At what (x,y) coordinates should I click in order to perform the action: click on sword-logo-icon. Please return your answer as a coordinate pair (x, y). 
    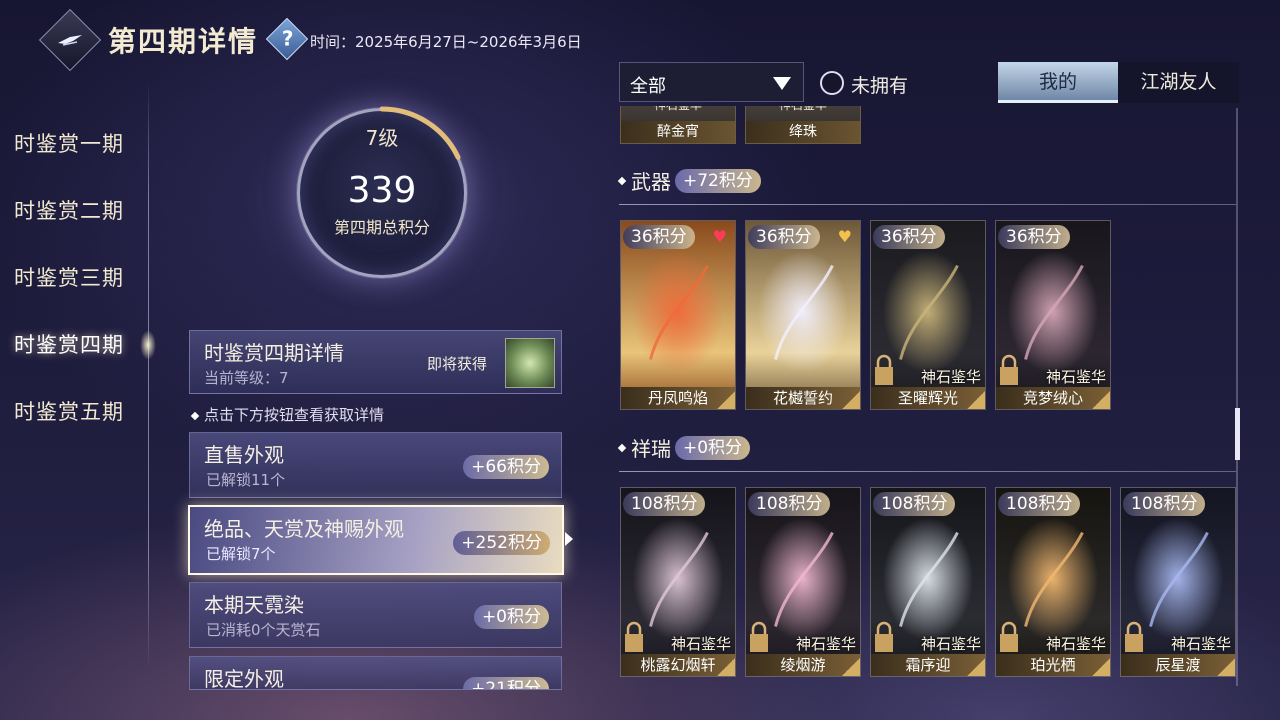
    Looking at the image, I should click on (70, 40).